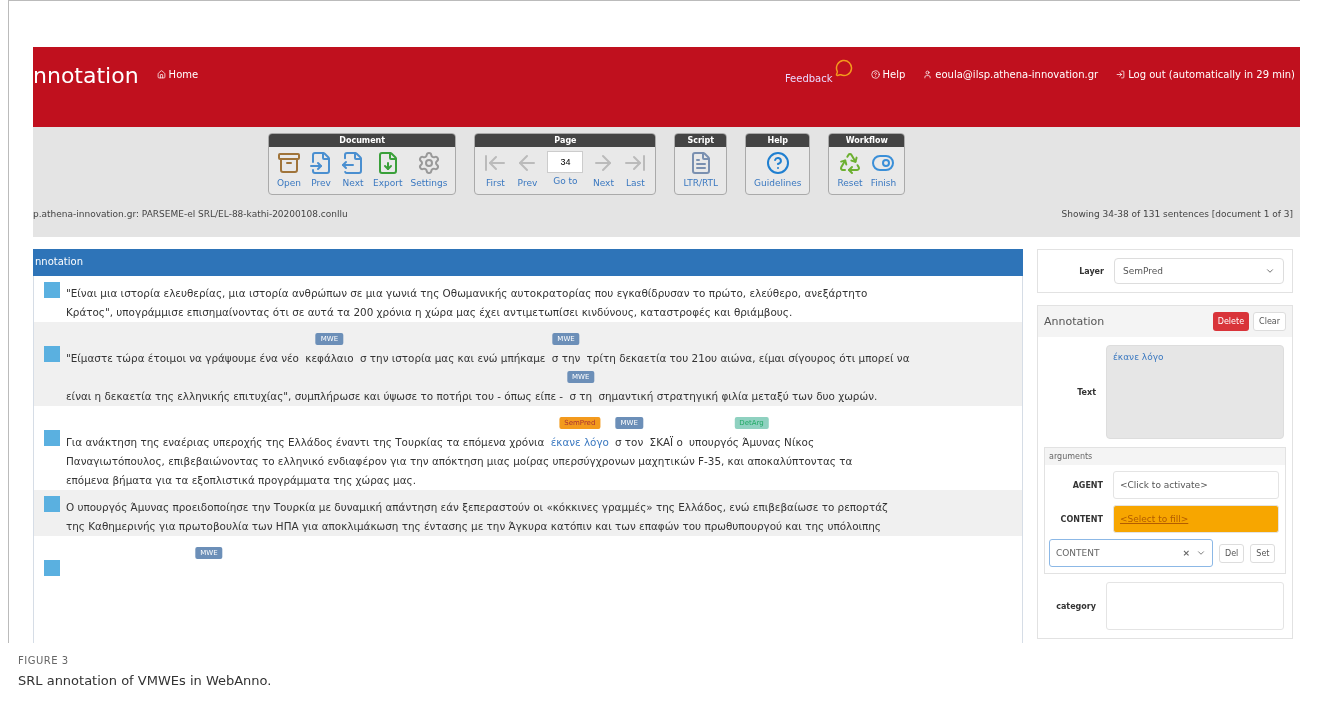 The image size is (1318, 724). Describe the element at coordinates (867, 140) in the screenshot. I see `group-title: Workflow` at that location.